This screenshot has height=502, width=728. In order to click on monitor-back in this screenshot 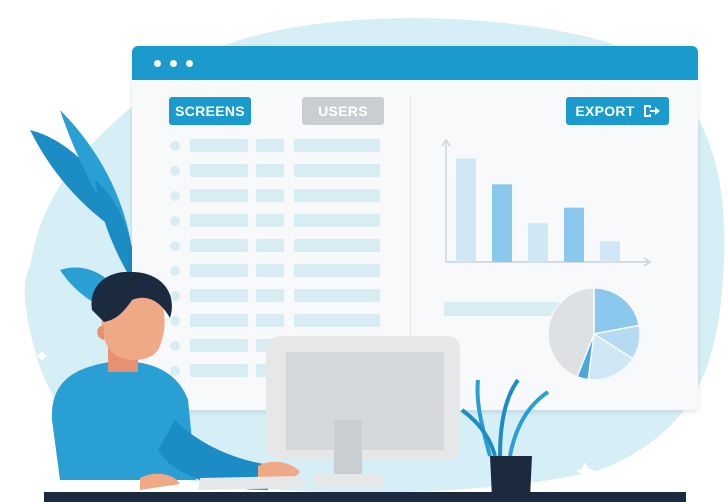, I will do `click(365, 401)`.